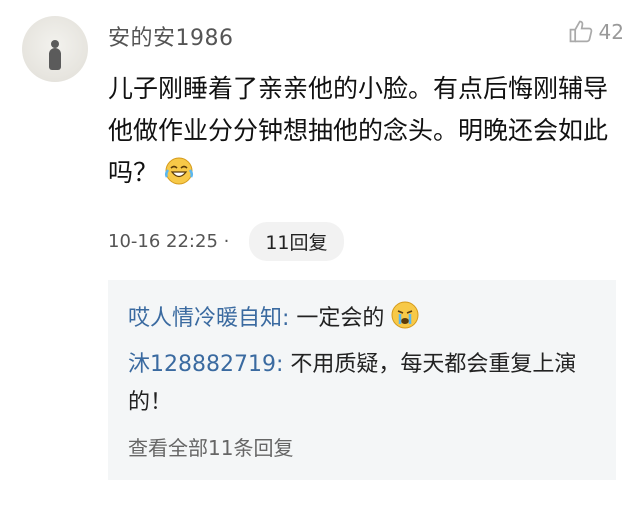 The width and height of the screenshot is (640, 506). What do you see at coordinates (363, 384) in the screenshot?
I see `reply-item: 沐128882719: 不用质疑，每天都会重复上演的！` at bounding box center [363, 384].